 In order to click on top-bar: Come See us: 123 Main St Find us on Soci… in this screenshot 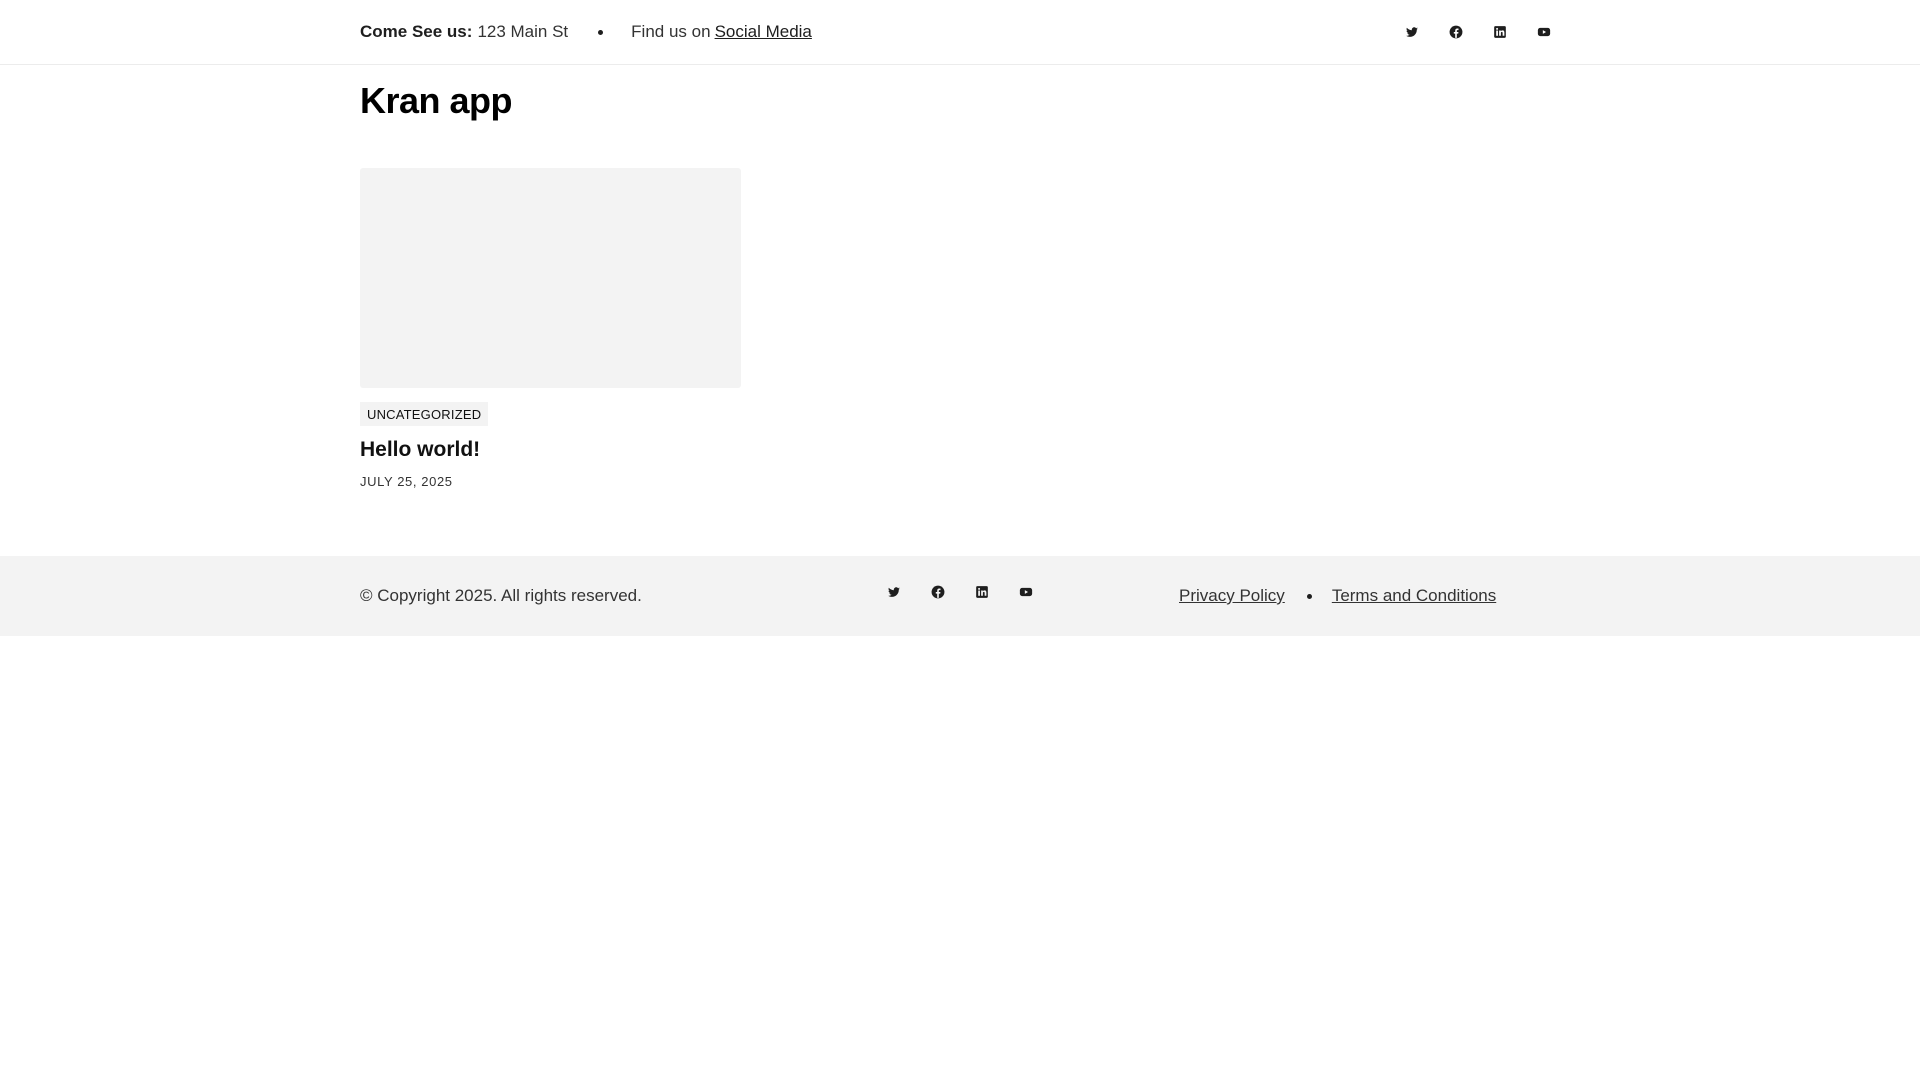, I will do `click(960, 32)`.